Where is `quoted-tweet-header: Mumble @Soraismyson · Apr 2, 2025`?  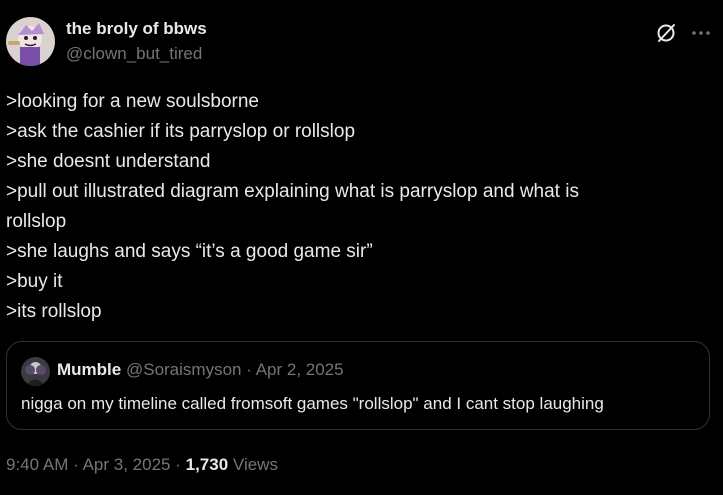 quoted-tweet-header: Mumble @Soraismyson · Apr 2, 2025 is located at coordinates (200, 370).